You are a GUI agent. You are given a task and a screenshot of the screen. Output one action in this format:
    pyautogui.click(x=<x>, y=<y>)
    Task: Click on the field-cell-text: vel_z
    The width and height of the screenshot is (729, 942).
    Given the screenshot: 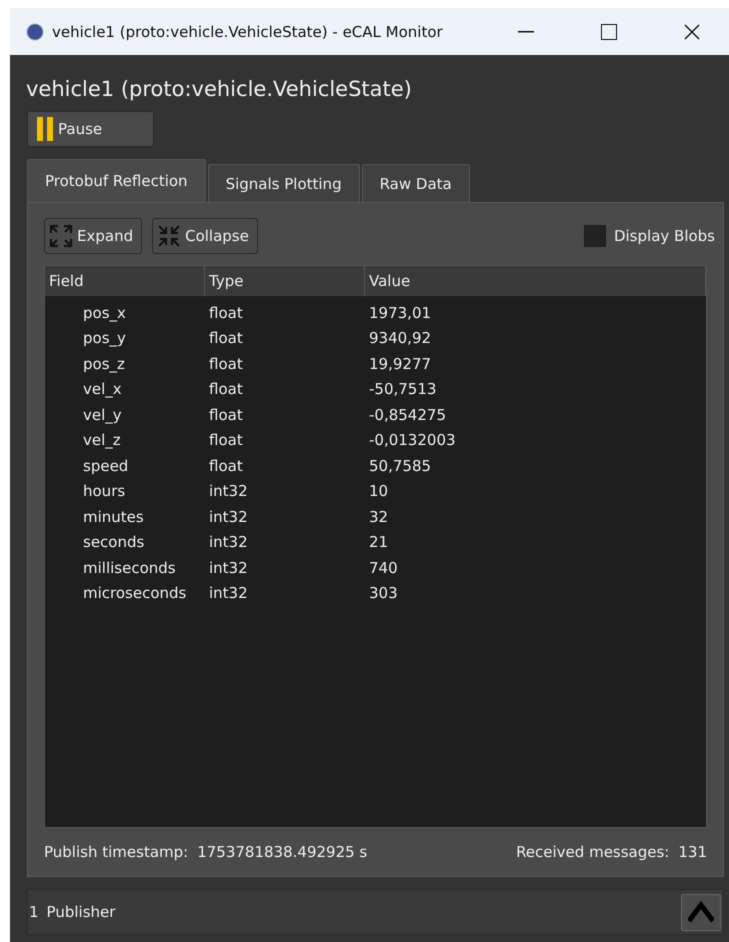 What is the action you would take?
    pyautogui.click(x=102, y=440)
    